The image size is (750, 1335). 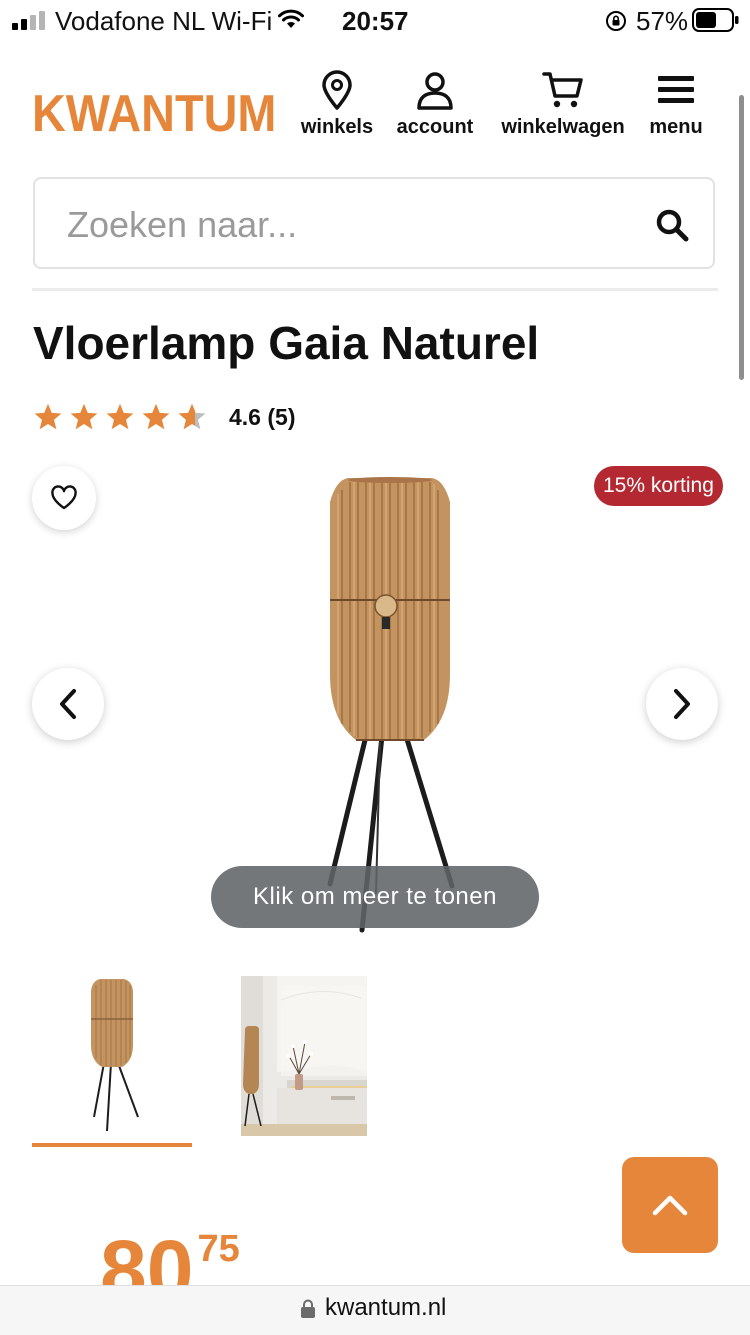 I want to click on cart-icon, so click(x=562, y=90).